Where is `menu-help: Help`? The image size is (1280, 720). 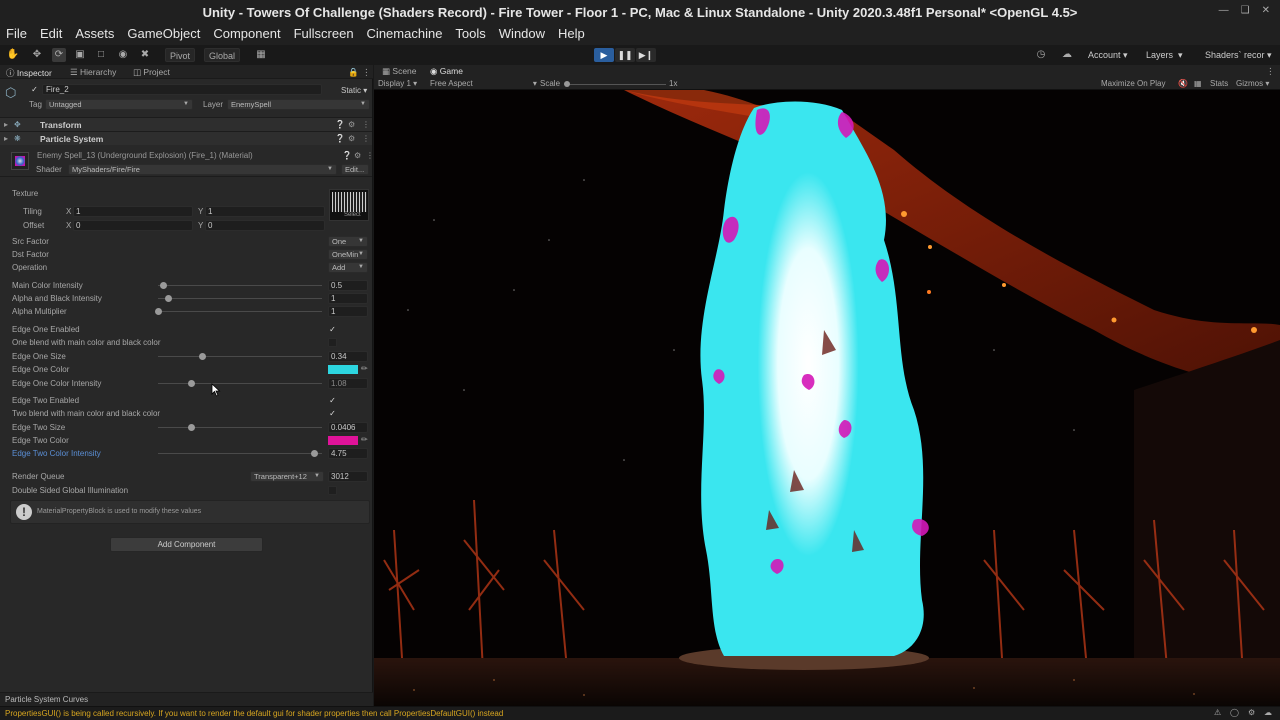
menu-help: Help is located at coordinates (571, 34).